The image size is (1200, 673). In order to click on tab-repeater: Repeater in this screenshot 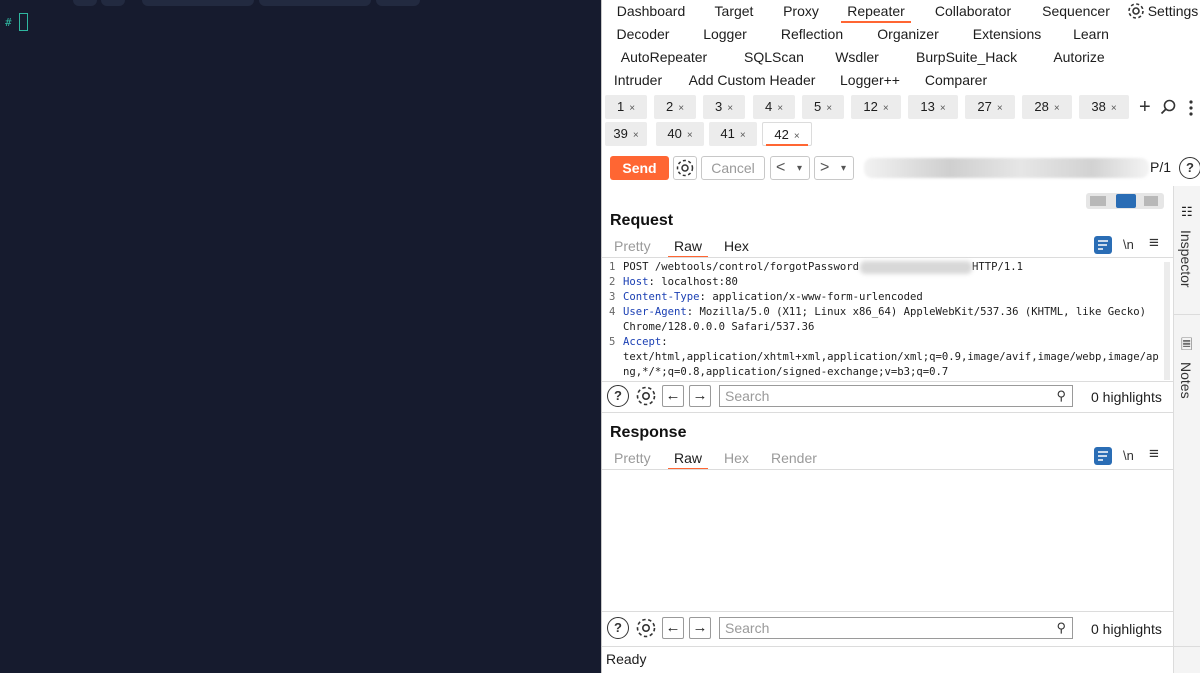, I will do `click(876, 11)`.